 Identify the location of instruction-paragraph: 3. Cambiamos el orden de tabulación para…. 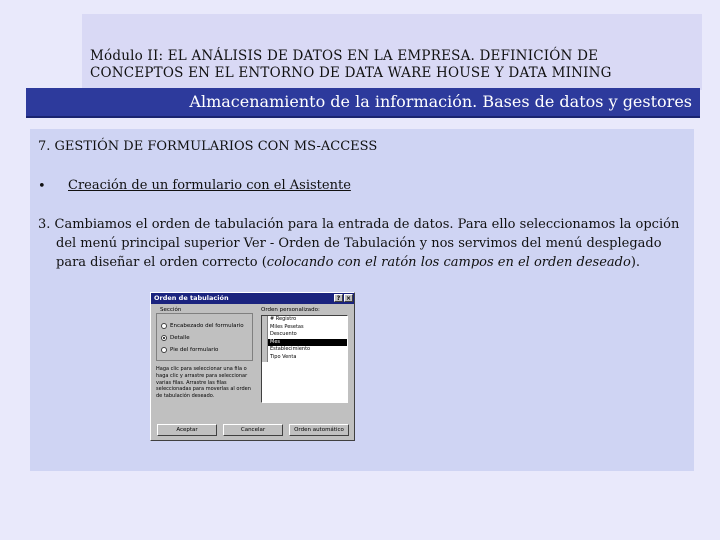
(363, 243).